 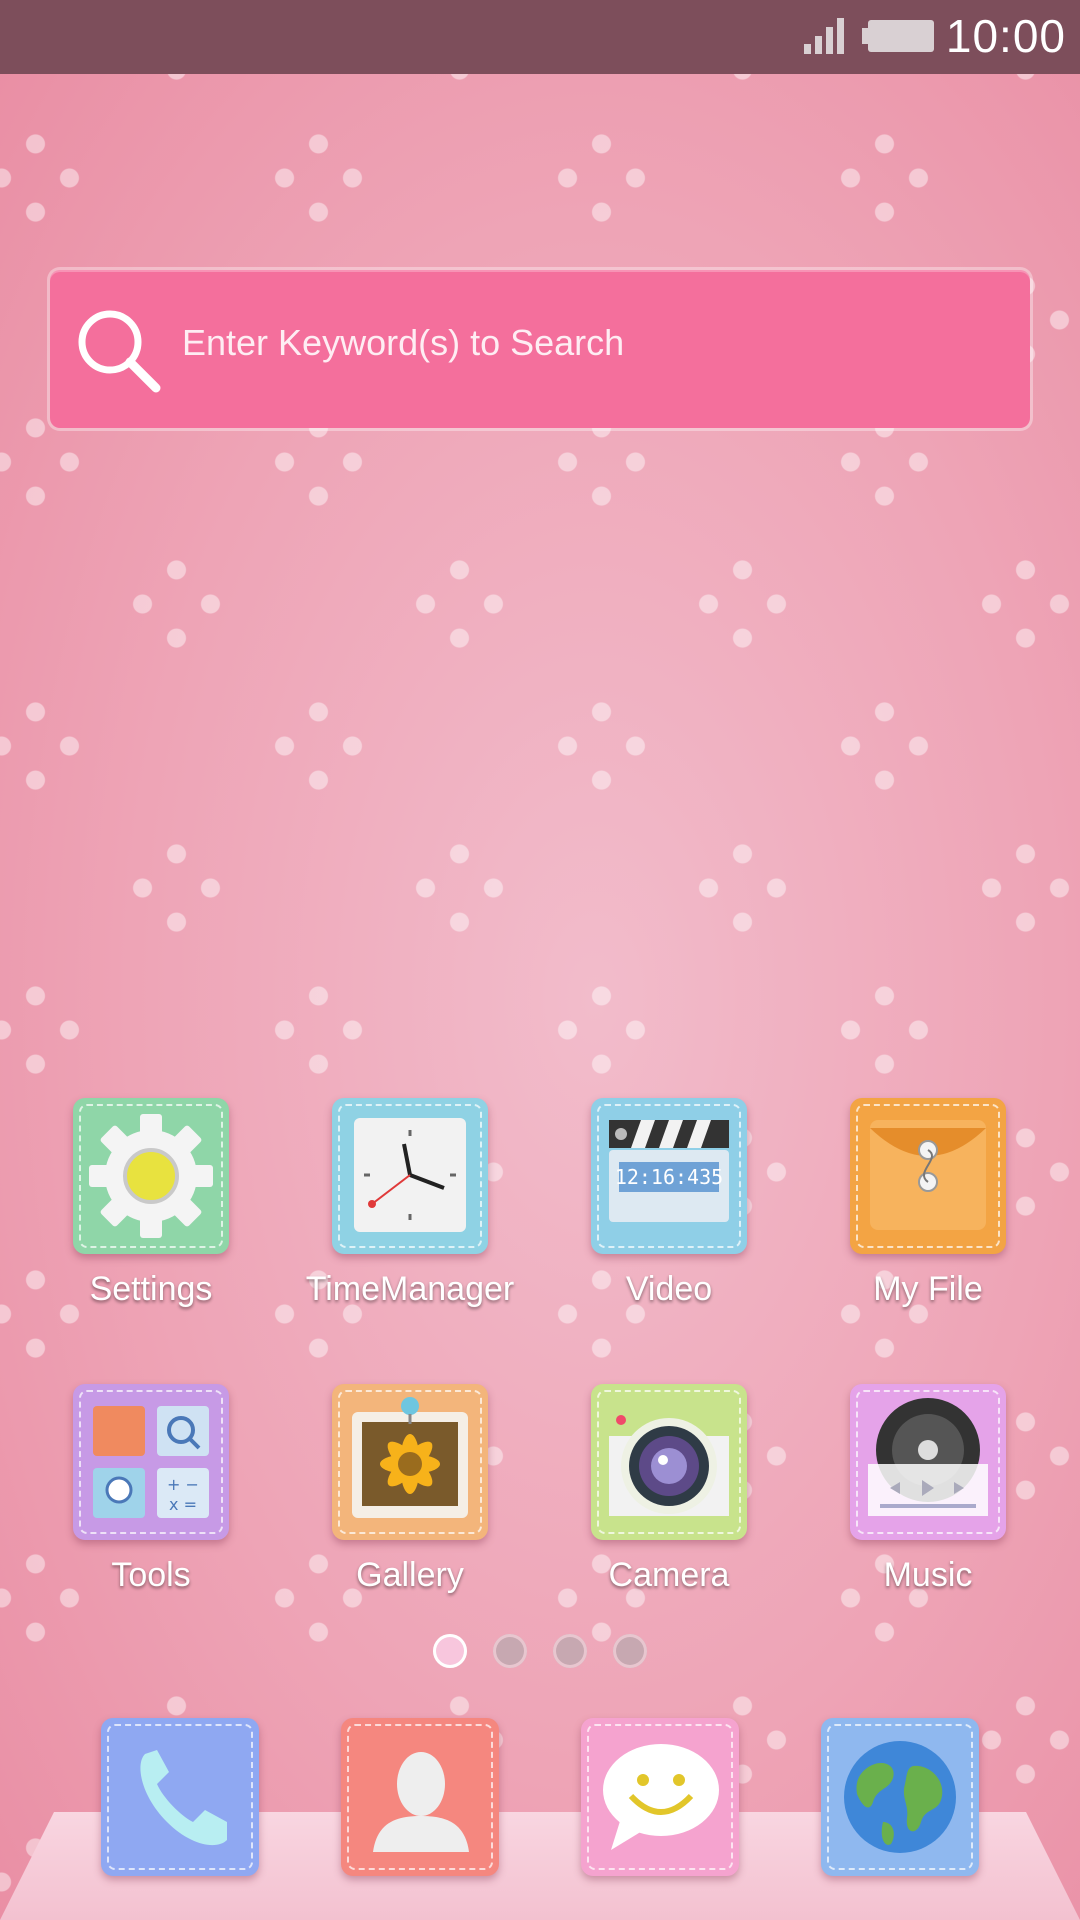 What do you see at coordinates (119, 351) in the screenshot?
I see `search-icon` at bounding box center [119, 351].